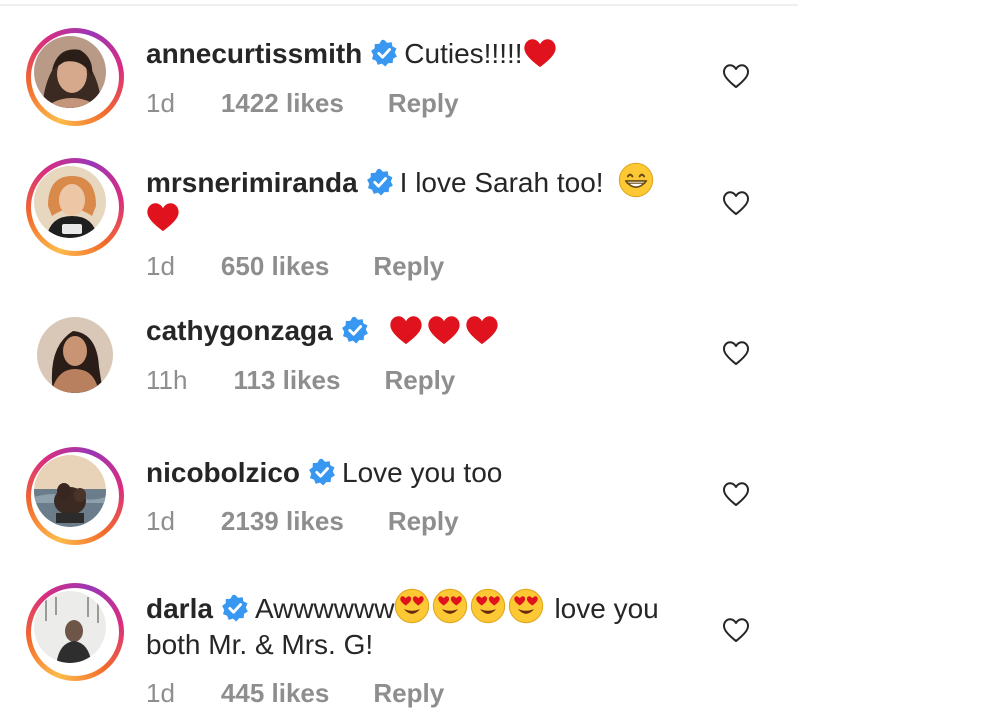 This screenshot has width=1000, height=710. Describe the element at coordinates (167, 380) in the screenshot. I see `comment-age: 11h` at that location.